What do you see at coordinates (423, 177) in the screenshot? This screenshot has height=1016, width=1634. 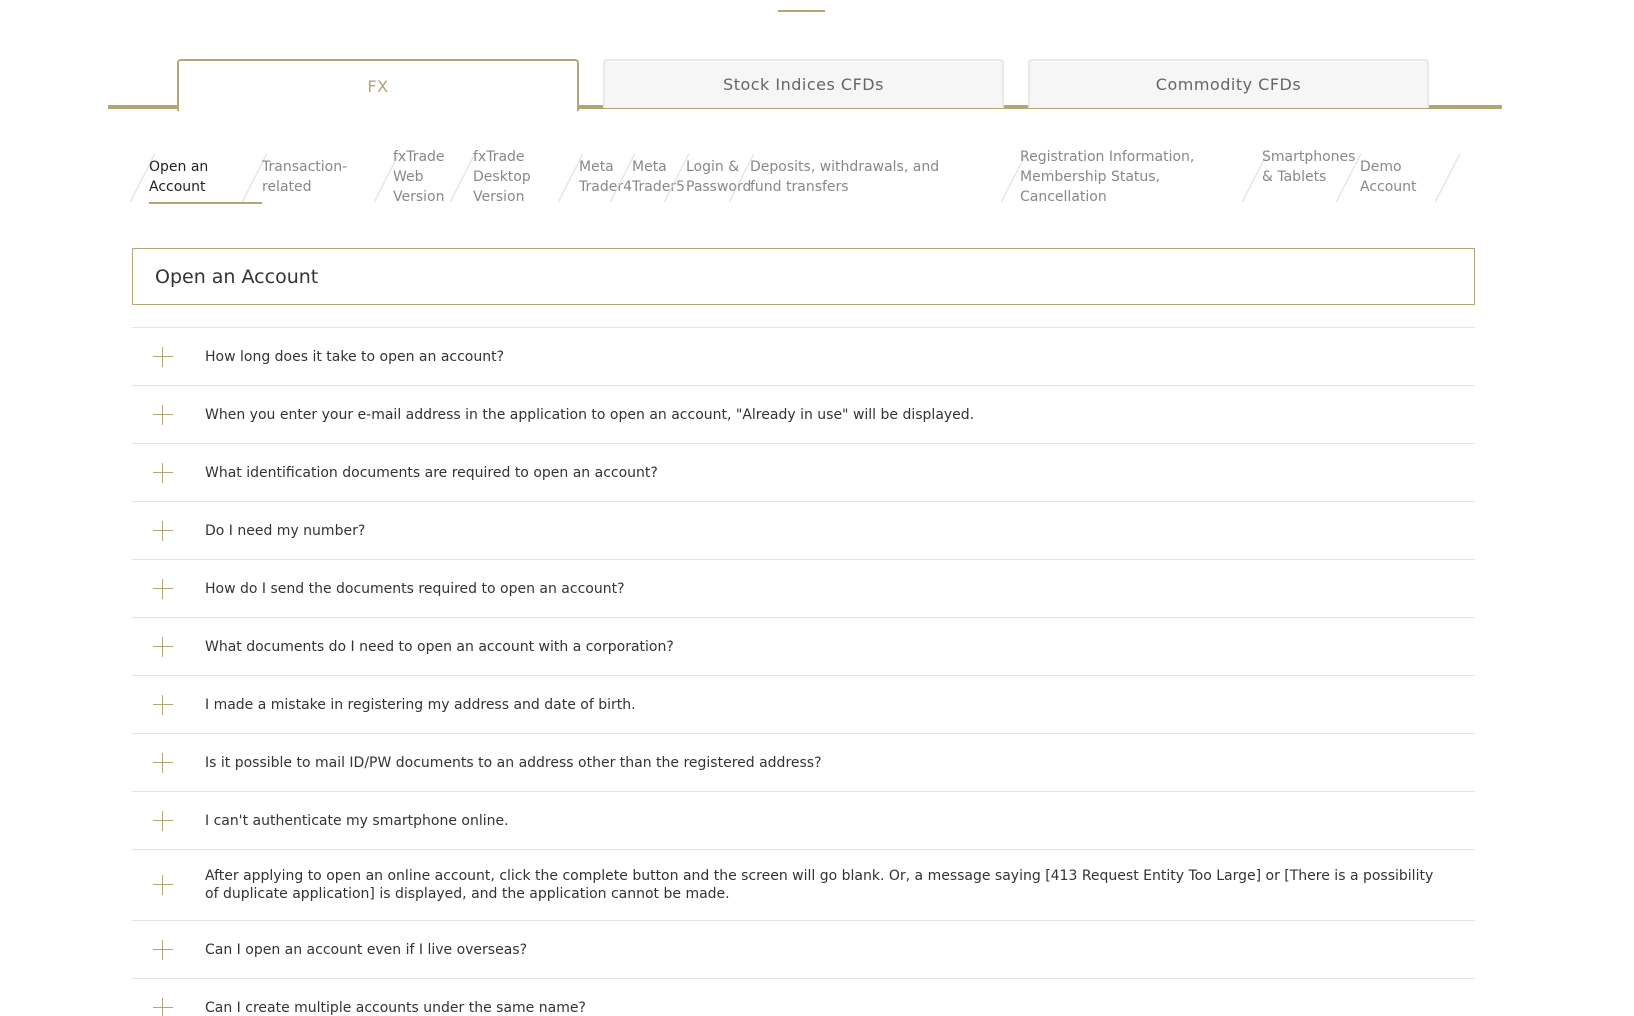 I see `category-fxtrade-web: fxTrade Web Version` at bounding box center [423, 177].